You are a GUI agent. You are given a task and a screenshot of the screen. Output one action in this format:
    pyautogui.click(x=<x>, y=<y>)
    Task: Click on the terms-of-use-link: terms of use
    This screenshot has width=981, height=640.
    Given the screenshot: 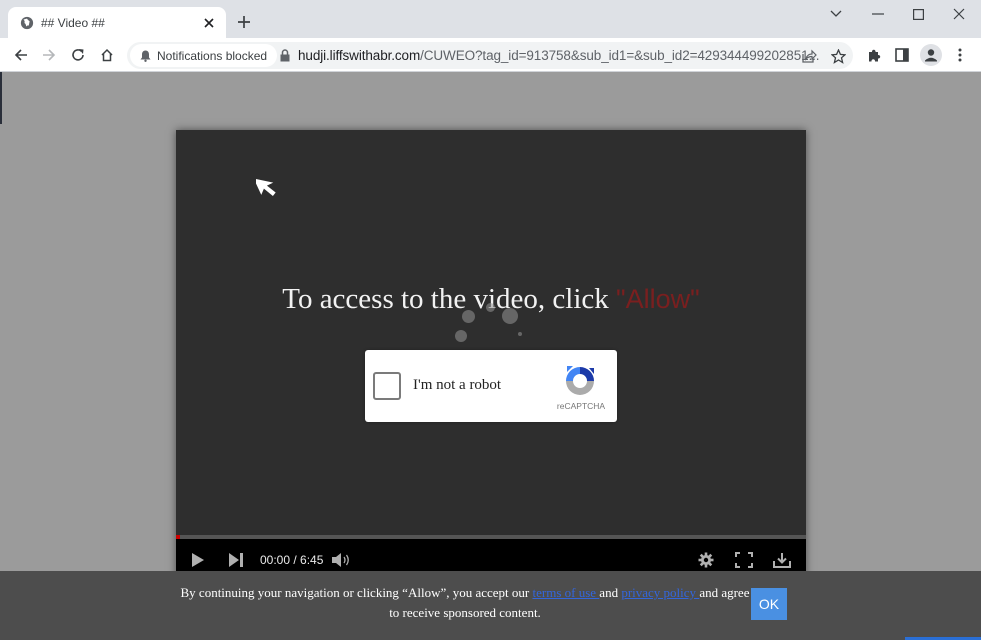 What is the action you would take?
    pyautogui.click(x=566, y=592)
    